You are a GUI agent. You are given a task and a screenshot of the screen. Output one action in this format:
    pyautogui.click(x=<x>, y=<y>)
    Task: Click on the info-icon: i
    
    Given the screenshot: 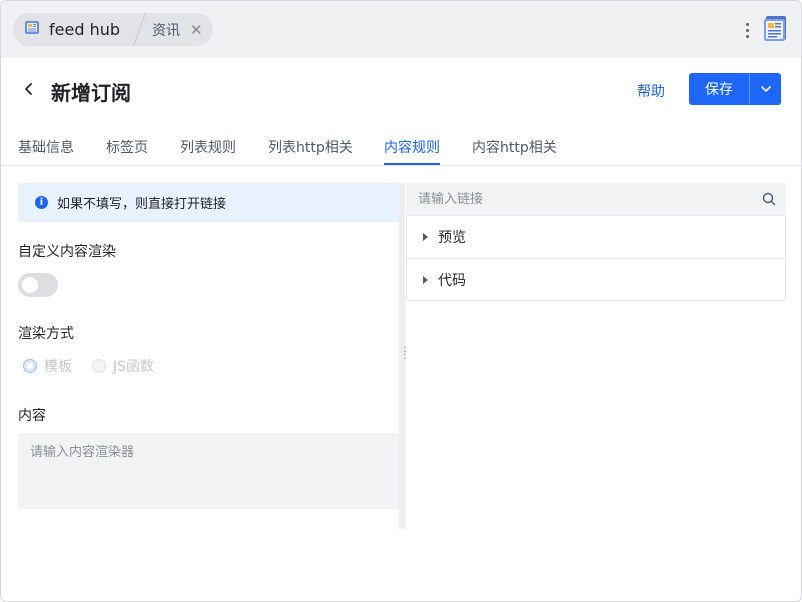 What is the action you would take?
    pyautogui.click(x=41, y=202)
    